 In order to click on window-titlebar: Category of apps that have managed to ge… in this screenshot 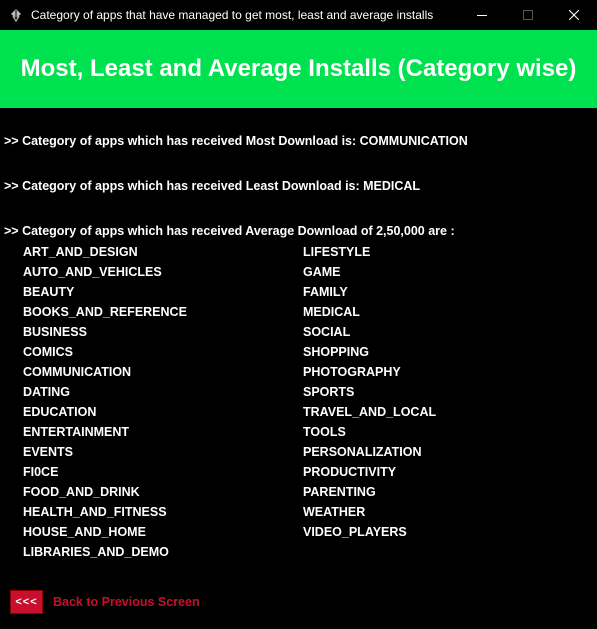, I will do `click(298, 15)`.